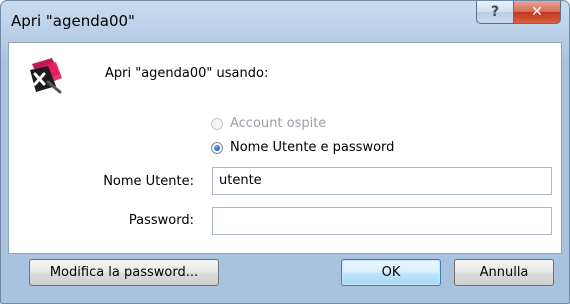 The height and width of the screenshot is (304, 570). I want to click on username-input: utente, so click(382, 181).